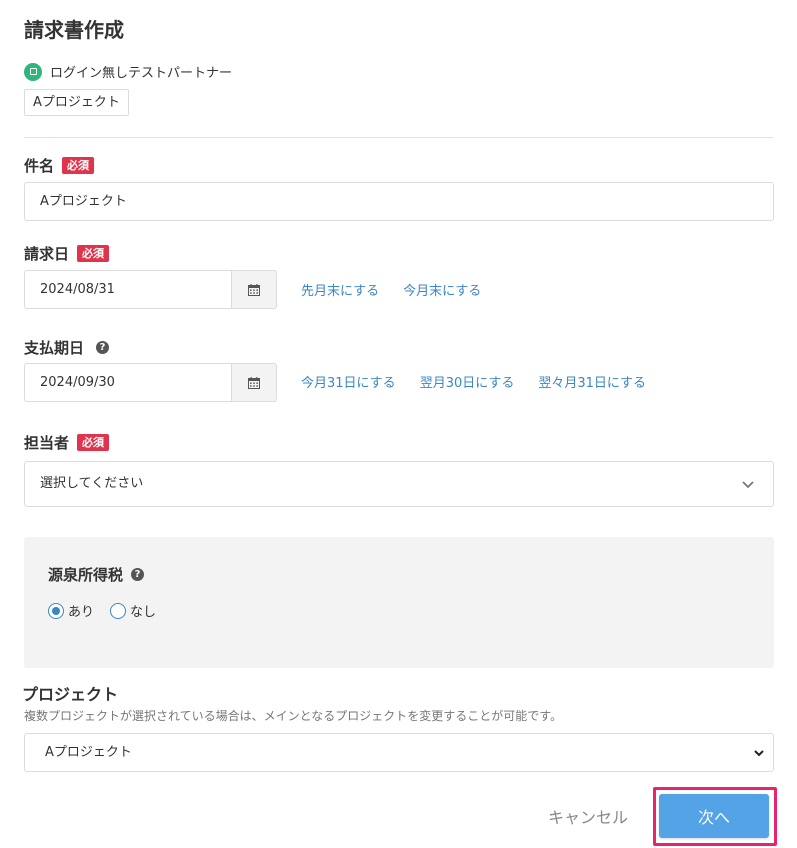 This screenshot has height=848, width=797. I want to click on invoice-date-quick-links: 先月末にする 今月末にする, so click(391, 289).